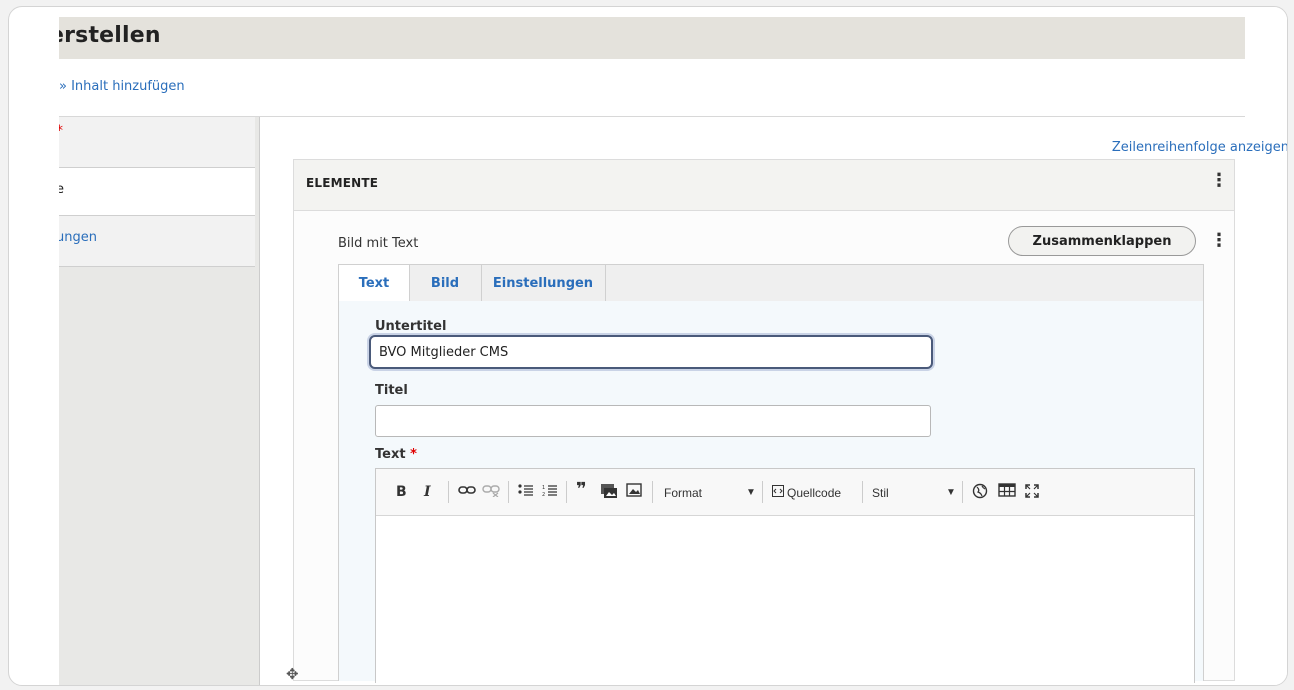  Describe the element at coordinates (526, 492) in the screenshot. I see `bulleted-list-icon` at that location.